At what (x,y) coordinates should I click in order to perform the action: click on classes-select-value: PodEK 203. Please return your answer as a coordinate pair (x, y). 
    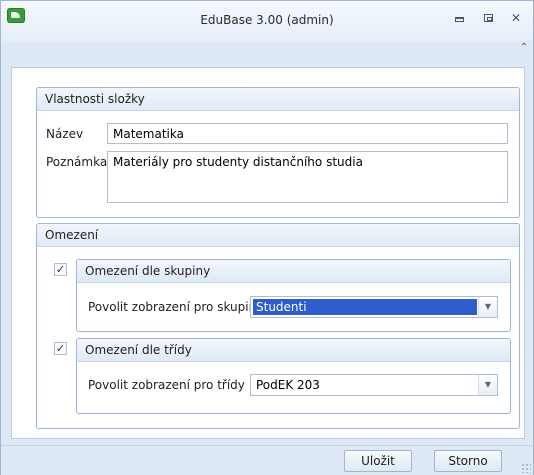
    Looking at the image, I should click on (288, 385).